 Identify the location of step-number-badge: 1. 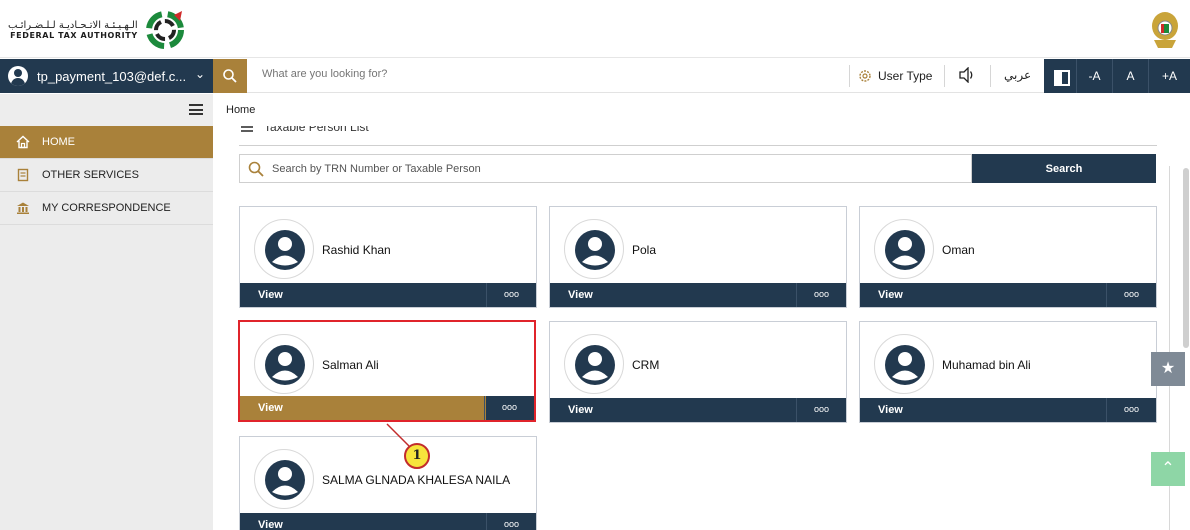
(417, 456).